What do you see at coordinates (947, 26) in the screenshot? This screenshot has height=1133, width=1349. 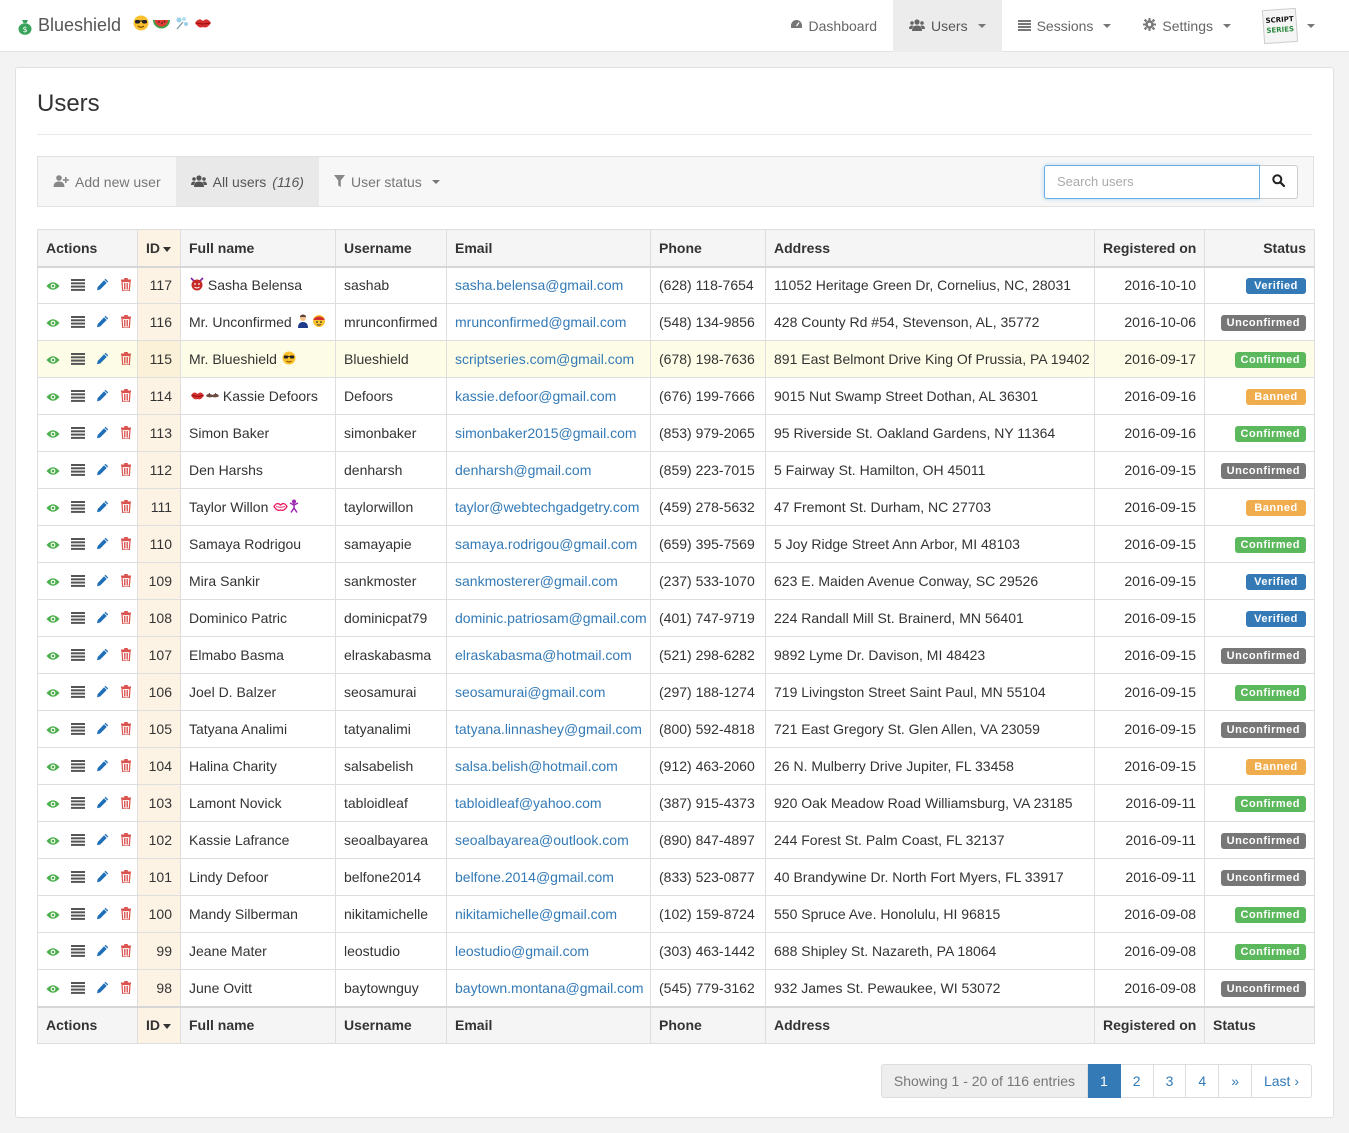 I see `nav-users: Users` at bounding box center [947, 26].